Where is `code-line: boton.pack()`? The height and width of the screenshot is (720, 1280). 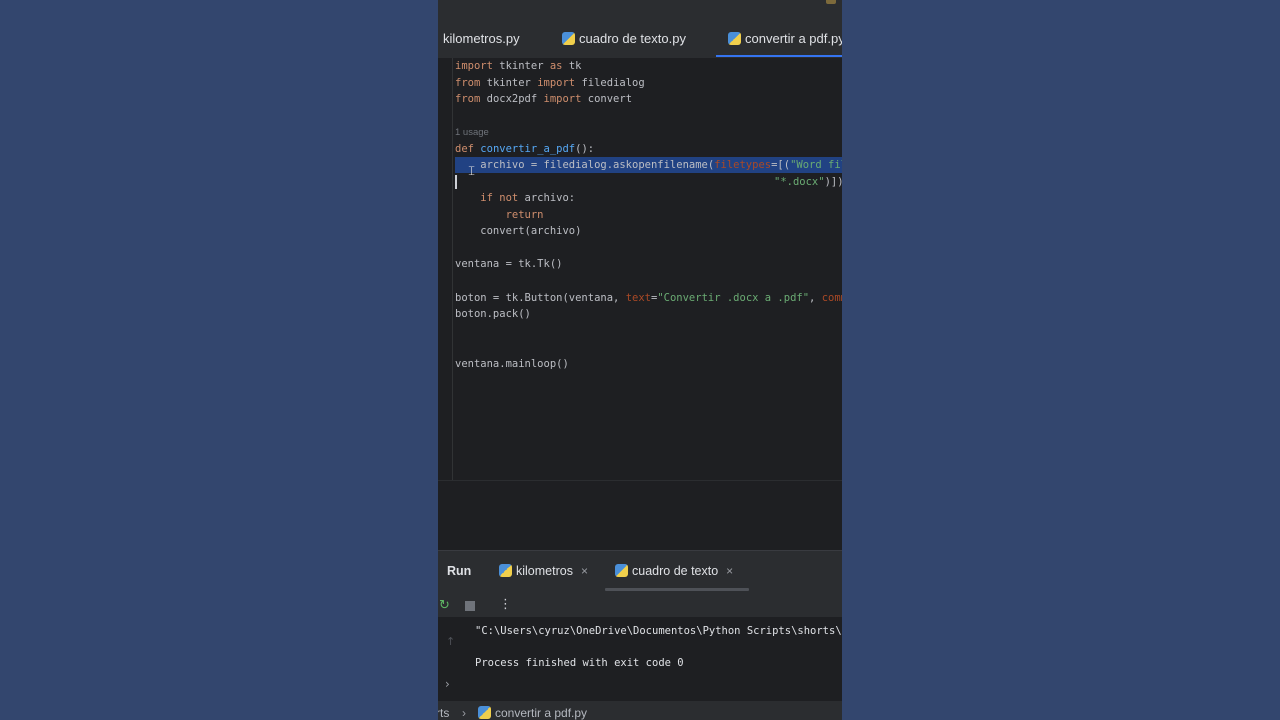 code-line: boton.pack() is located at coordinates (493, 314).